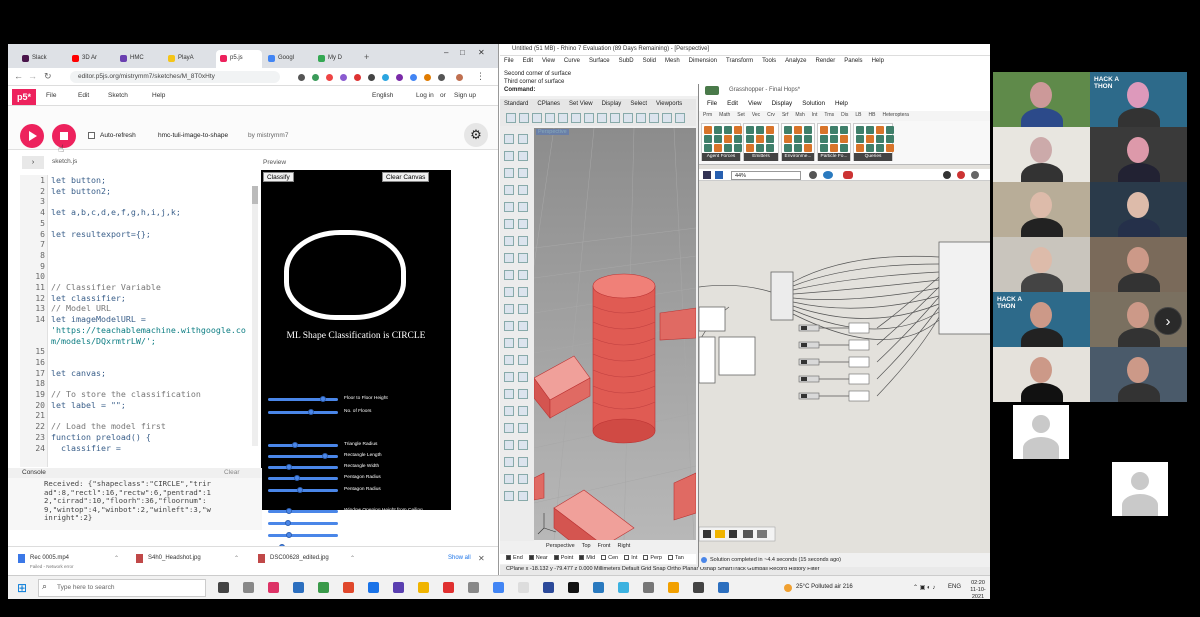 The width and height of the screenshot is (1200, 617). I want to click on rhino-menu-item: Edit, so click(528, 61).